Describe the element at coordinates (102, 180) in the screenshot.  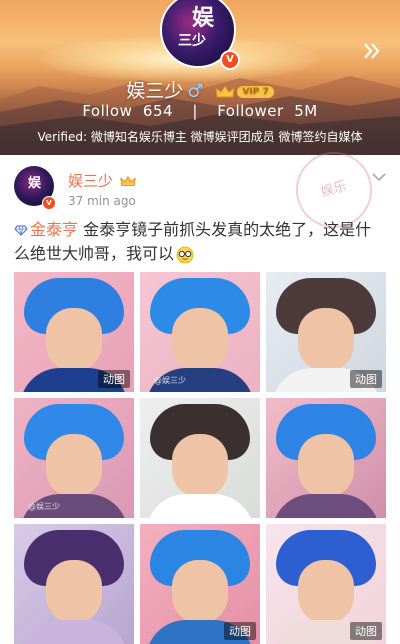
I see `post-author-name: 娱三少` at that location.